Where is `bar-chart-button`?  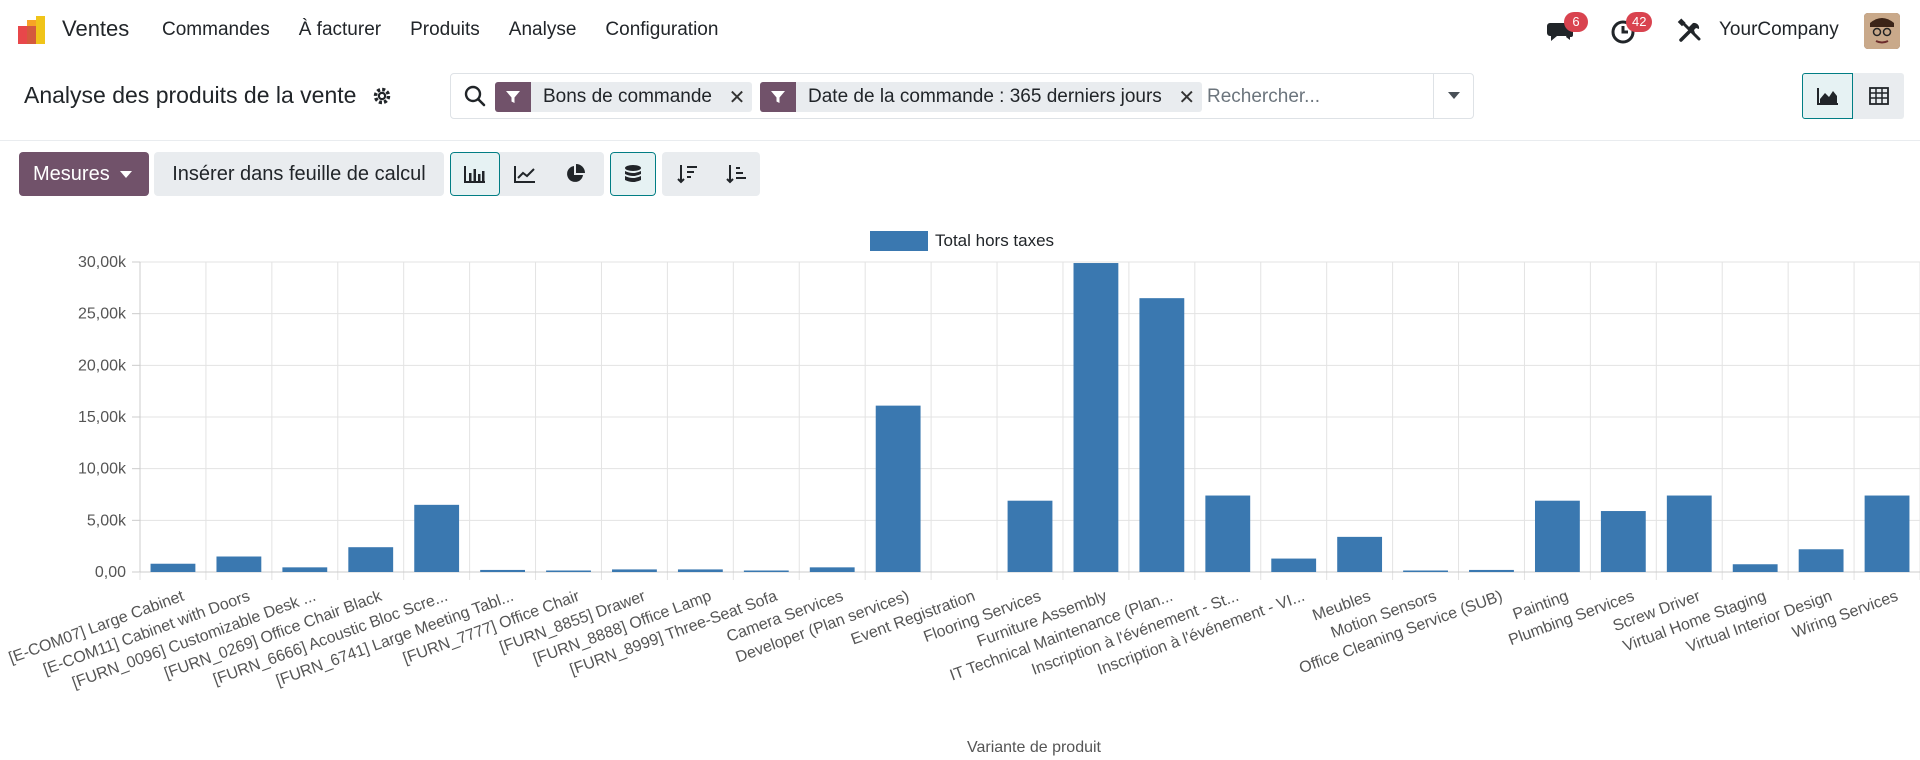
bar-chart-button is located at coordinates (475, 174).